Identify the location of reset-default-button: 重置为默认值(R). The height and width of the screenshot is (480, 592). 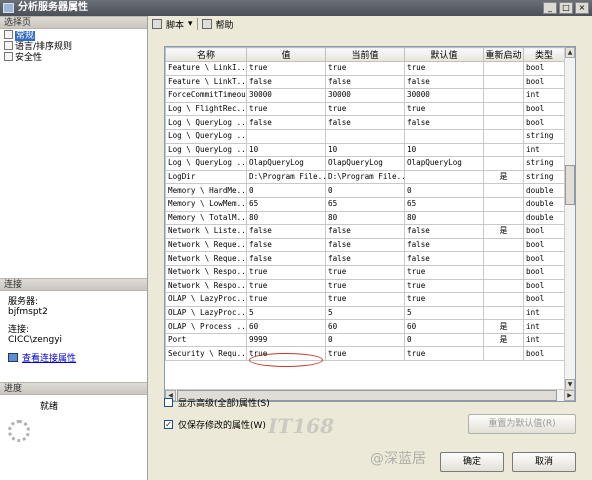
(522, 424).